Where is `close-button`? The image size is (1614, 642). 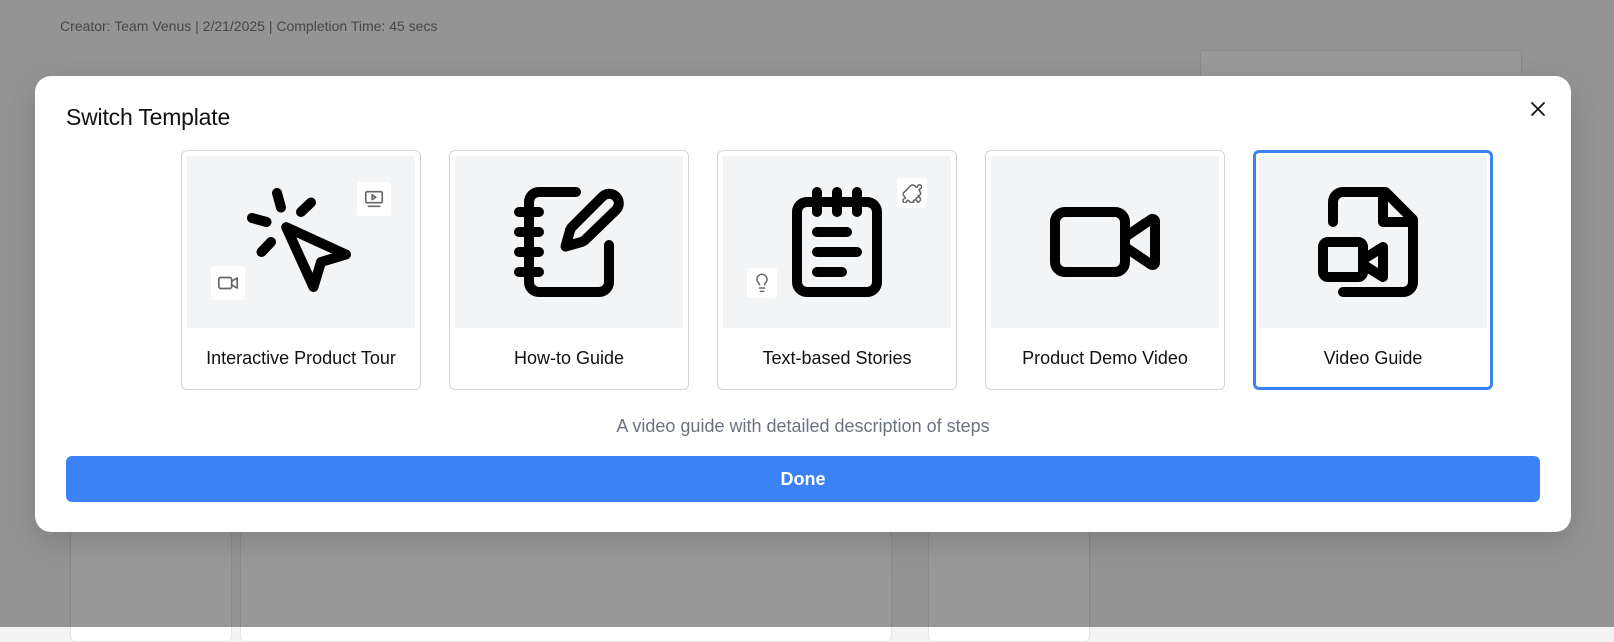 close-button is located at coordinates (1538, 109).